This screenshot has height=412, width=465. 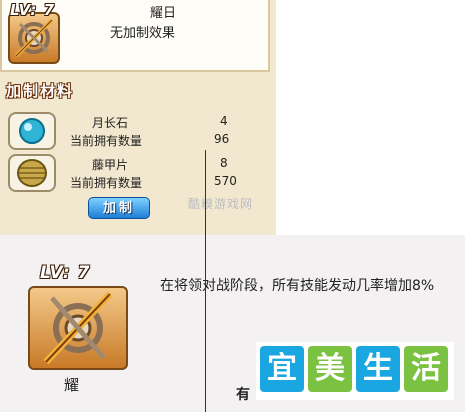 What do you see at coordinates (32, 131) in the screenshot?
I see `moonstone-icon` at bounding box center [32, 131].